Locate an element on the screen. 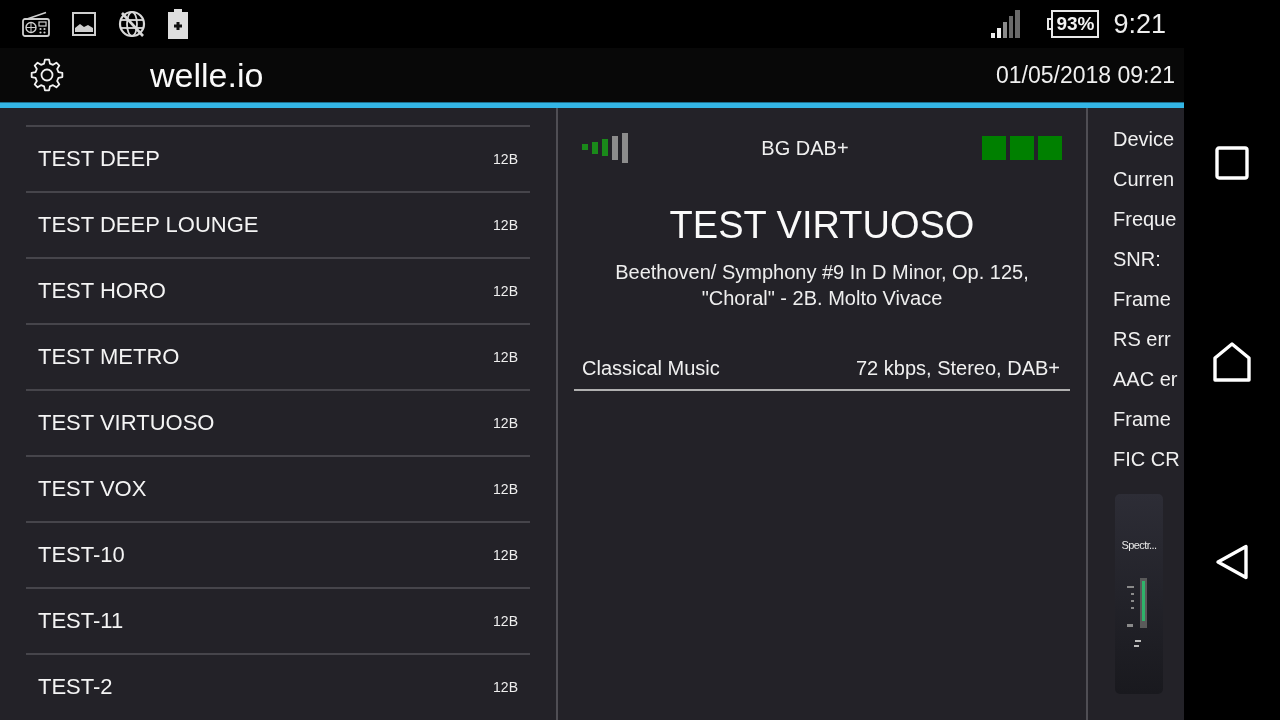  square-icon is located at coordinates (1232, 163).